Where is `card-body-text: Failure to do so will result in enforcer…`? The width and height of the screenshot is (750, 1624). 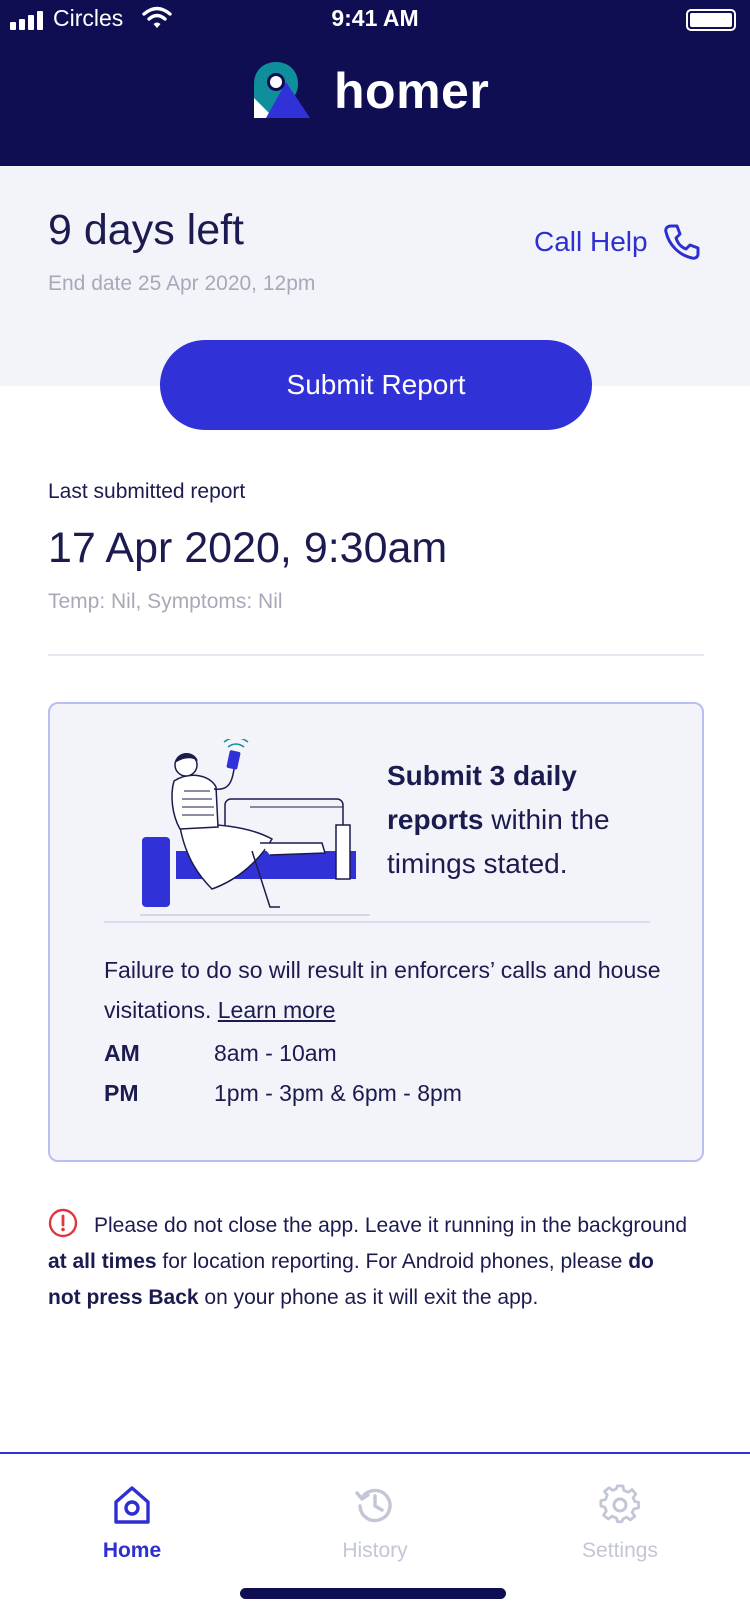
card-body-text: Failure to do so will result in enforcer… is located at coordinates (382, 990).